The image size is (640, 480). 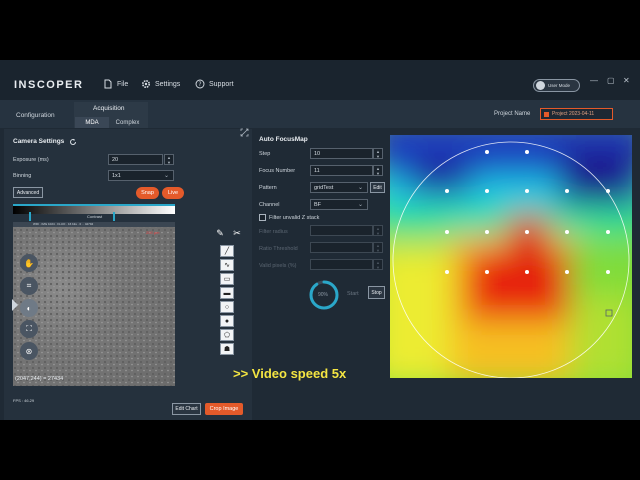 I want to click on ellipse-outline-tool-icon: ○, so click(x=227, y=307).